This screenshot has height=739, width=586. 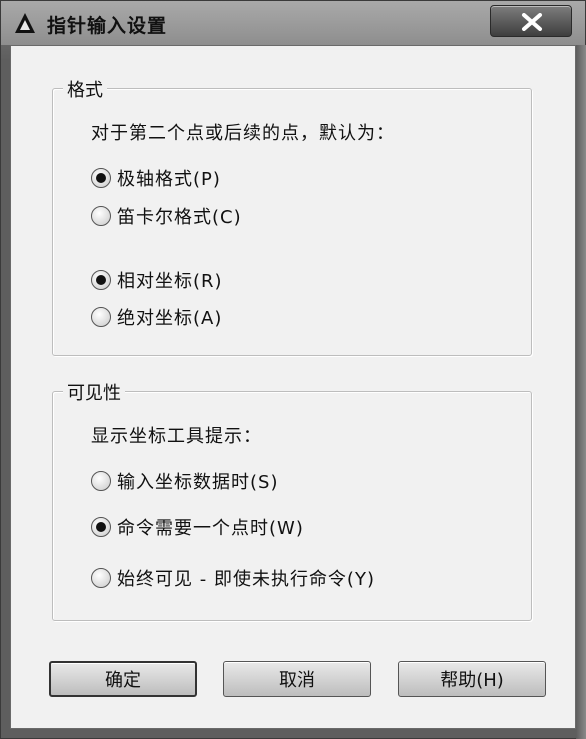 I want to click on radio-when-command-asks-point: 命令需要一个点时(W), so click(x=197, y=527).